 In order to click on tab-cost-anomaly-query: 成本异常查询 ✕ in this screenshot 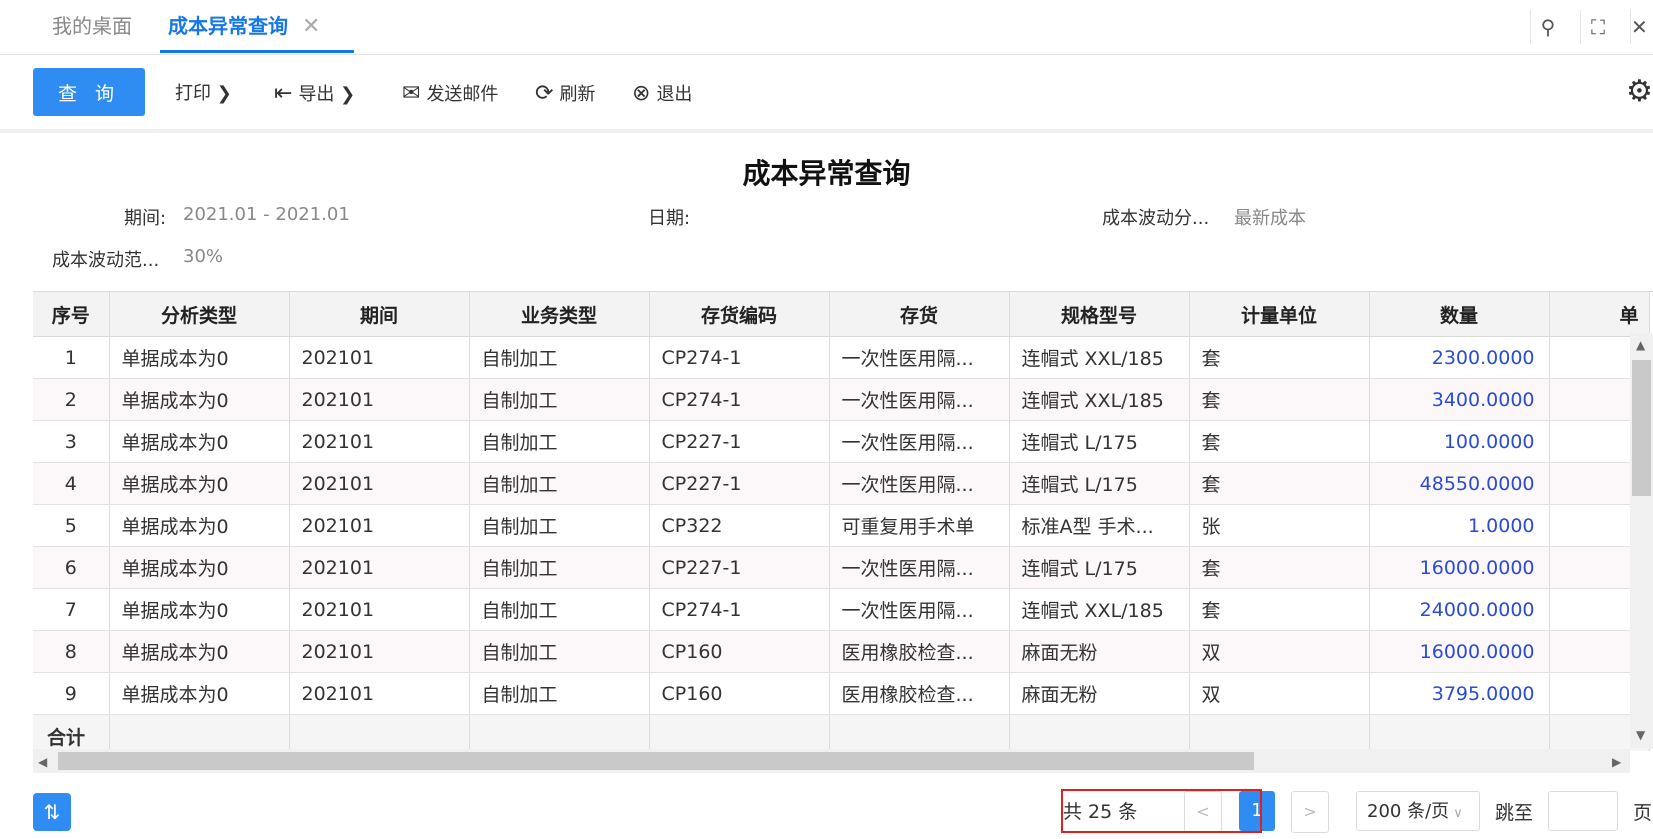, I will do `click(257, 26)`.